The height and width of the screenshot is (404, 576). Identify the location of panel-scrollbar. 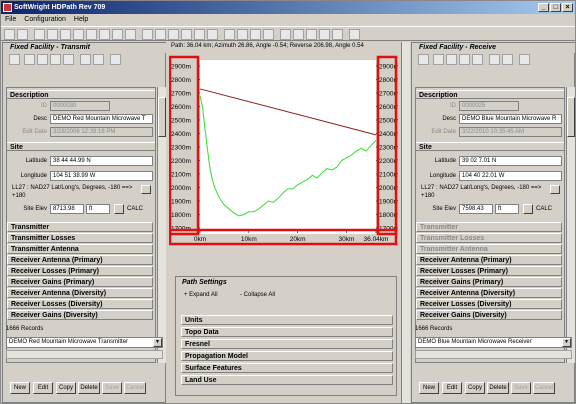
(405, 222).